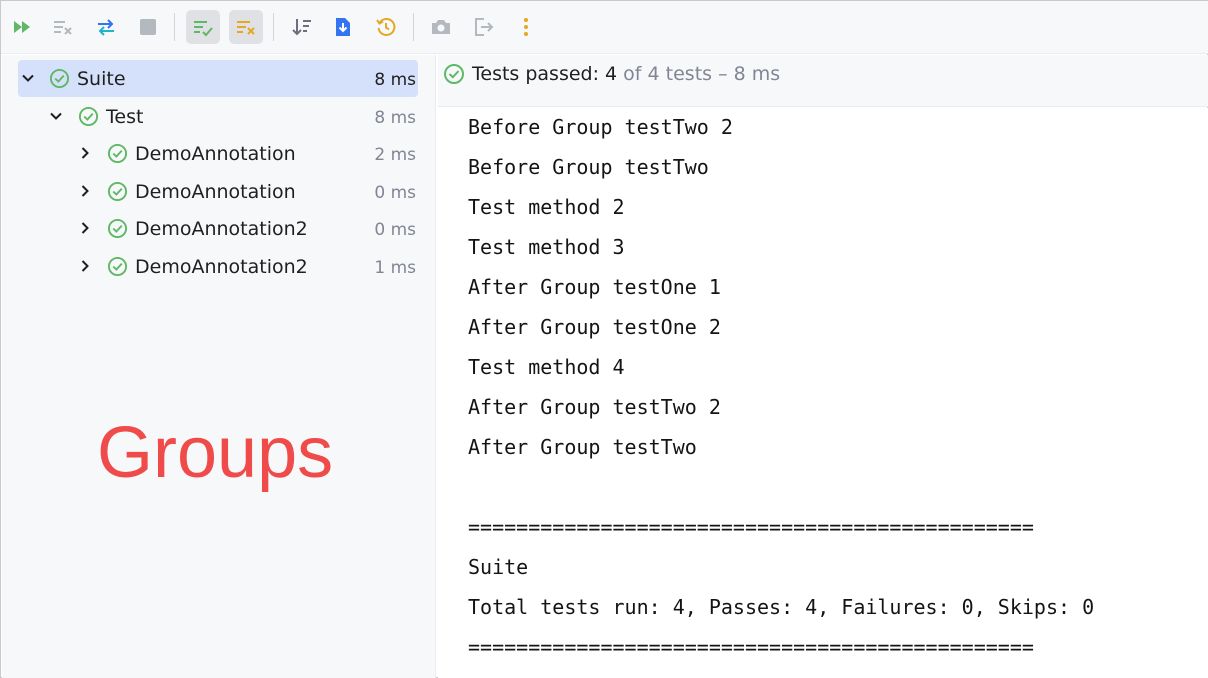  What do you see at coordinates (218, 116) in the screenshot?
I see `tree-row-test: Test 8 ms` at bounding box center [218, 116].